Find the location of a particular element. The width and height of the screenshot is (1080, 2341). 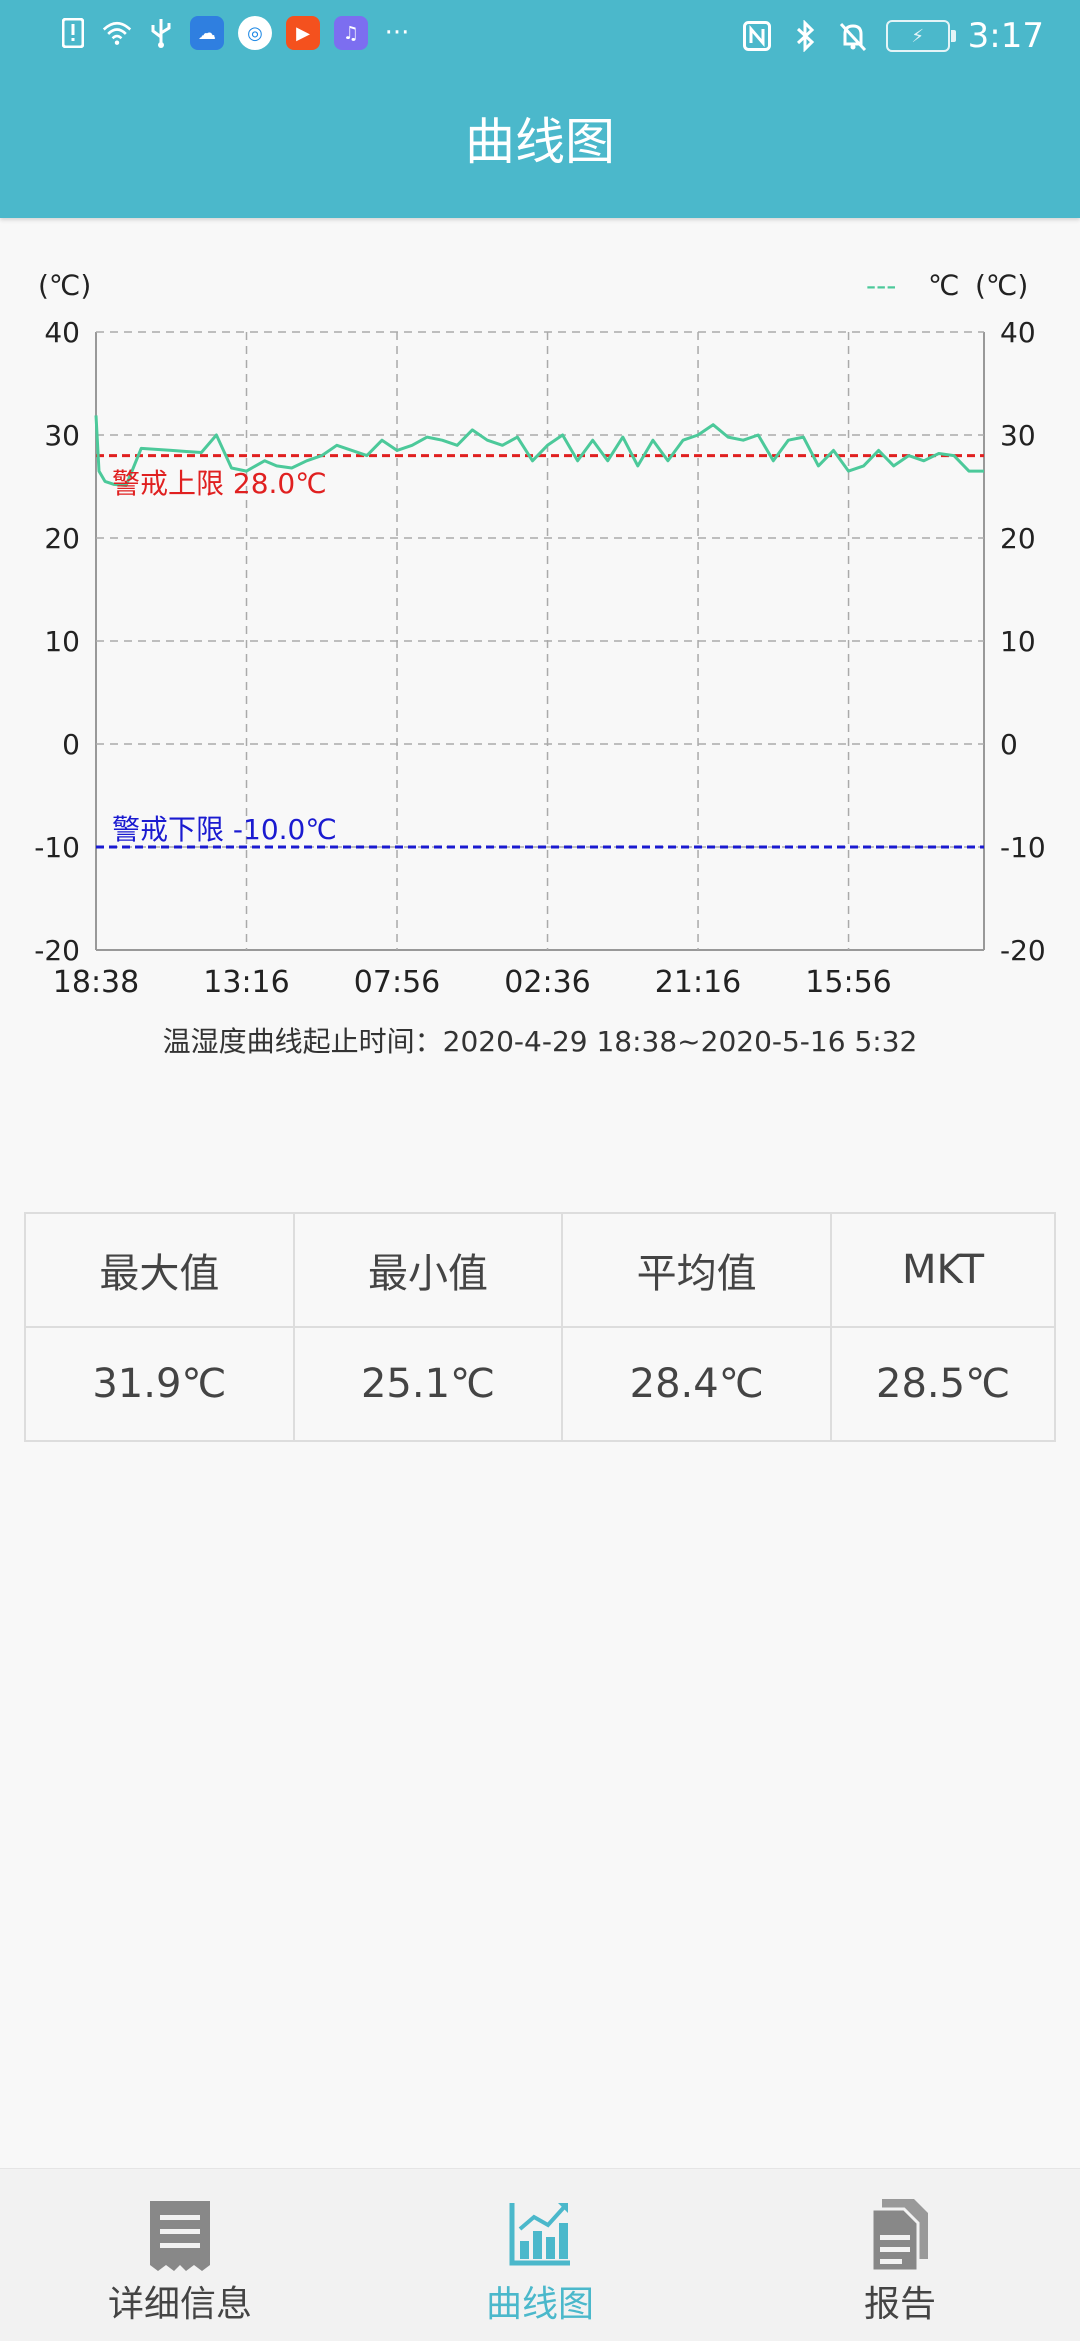

stats-value-mkt: 28.5℃ is located at coordinates (943, 1384).